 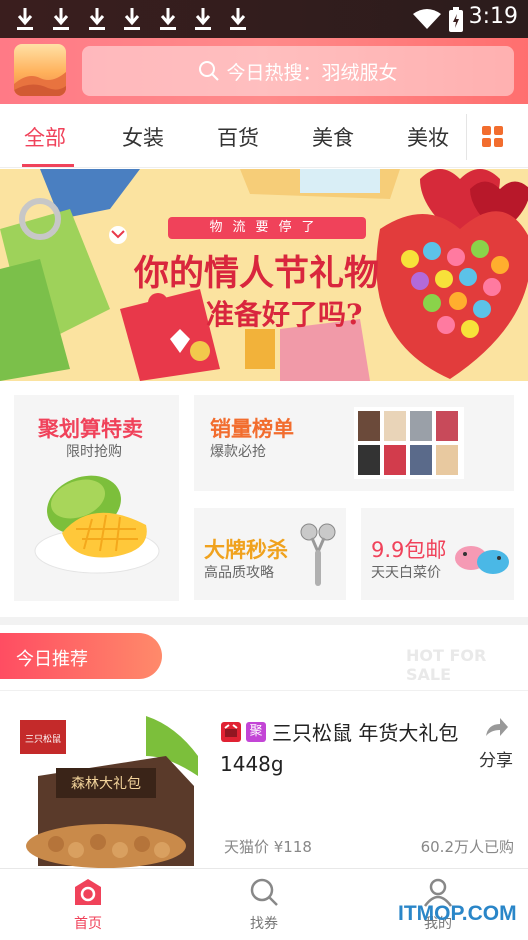 What do you see at coordinates (264, 924) in the screenshot?
I see `nav-coupons-label: 找券` at bounding box center [264, 924].